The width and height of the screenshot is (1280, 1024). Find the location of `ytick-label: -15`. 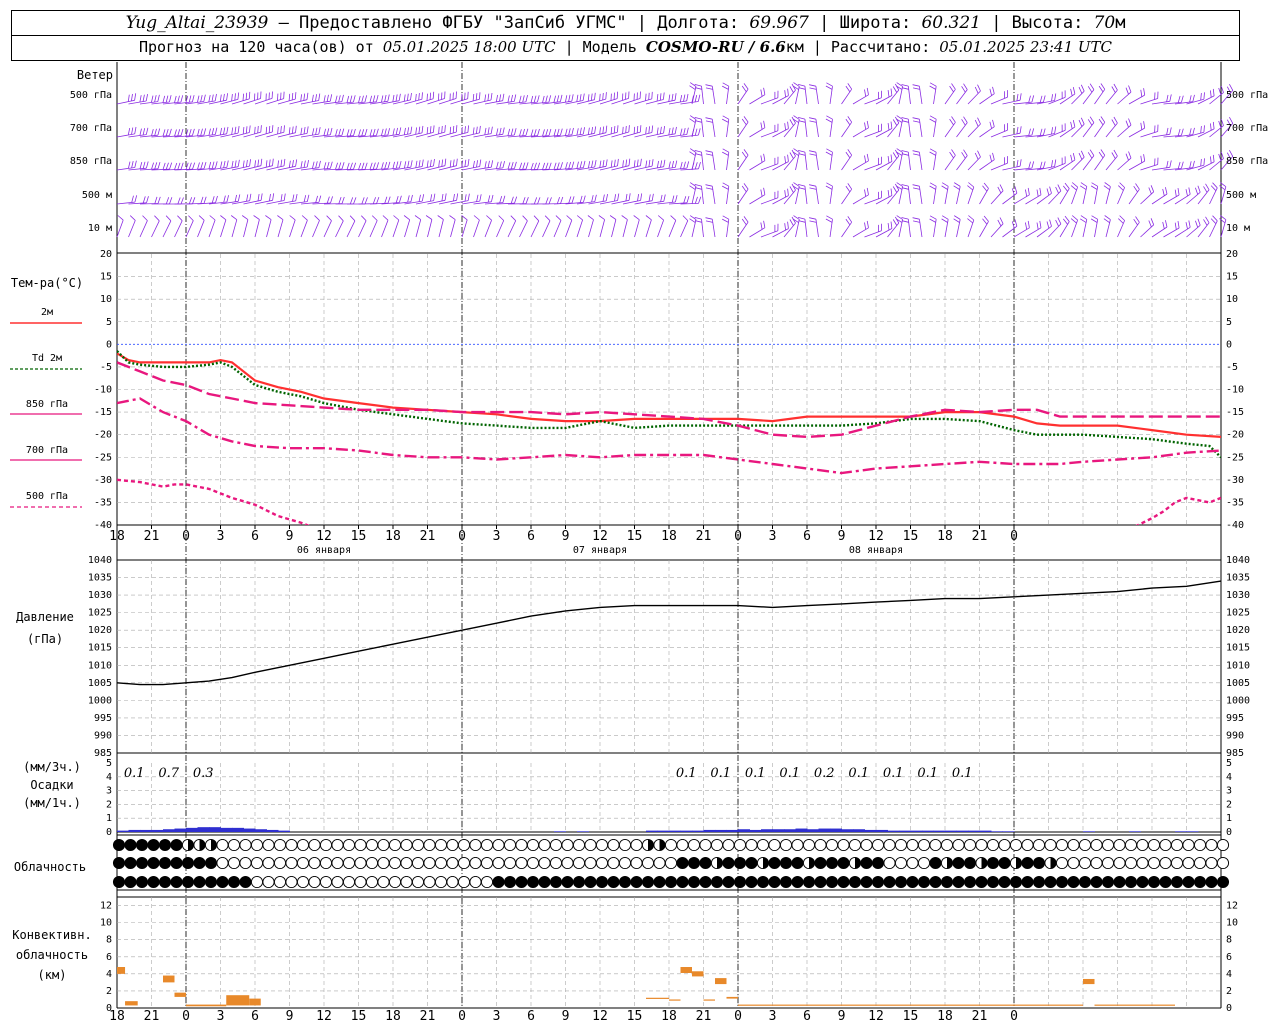

ytick-label: -15 is located at coordinates (103, 412).